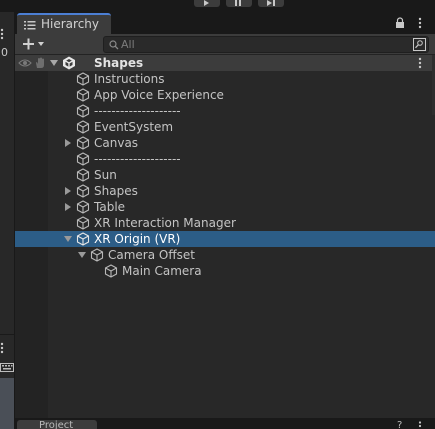 The width and height of the screenshot is (435, 429). I want to click on unity-icon, so click(69, 63).